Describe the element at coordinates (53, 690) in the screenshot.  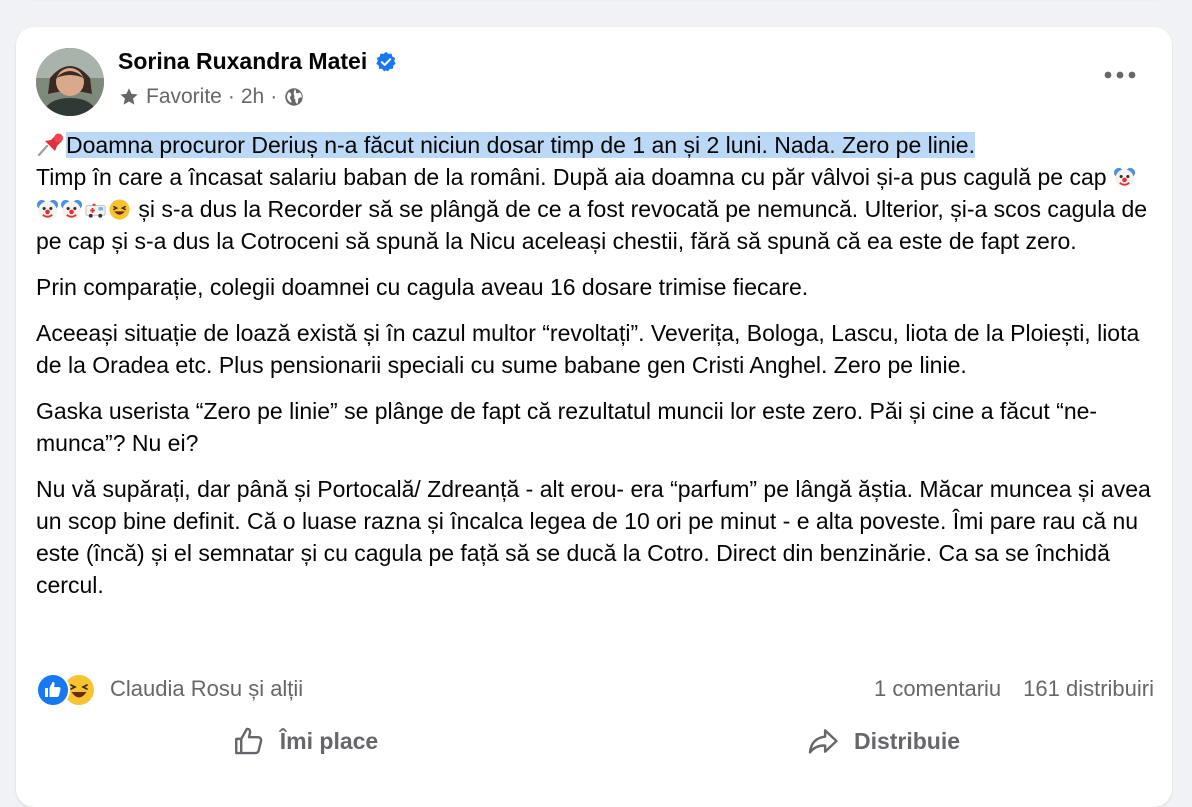
I see `like-icon` at that location.